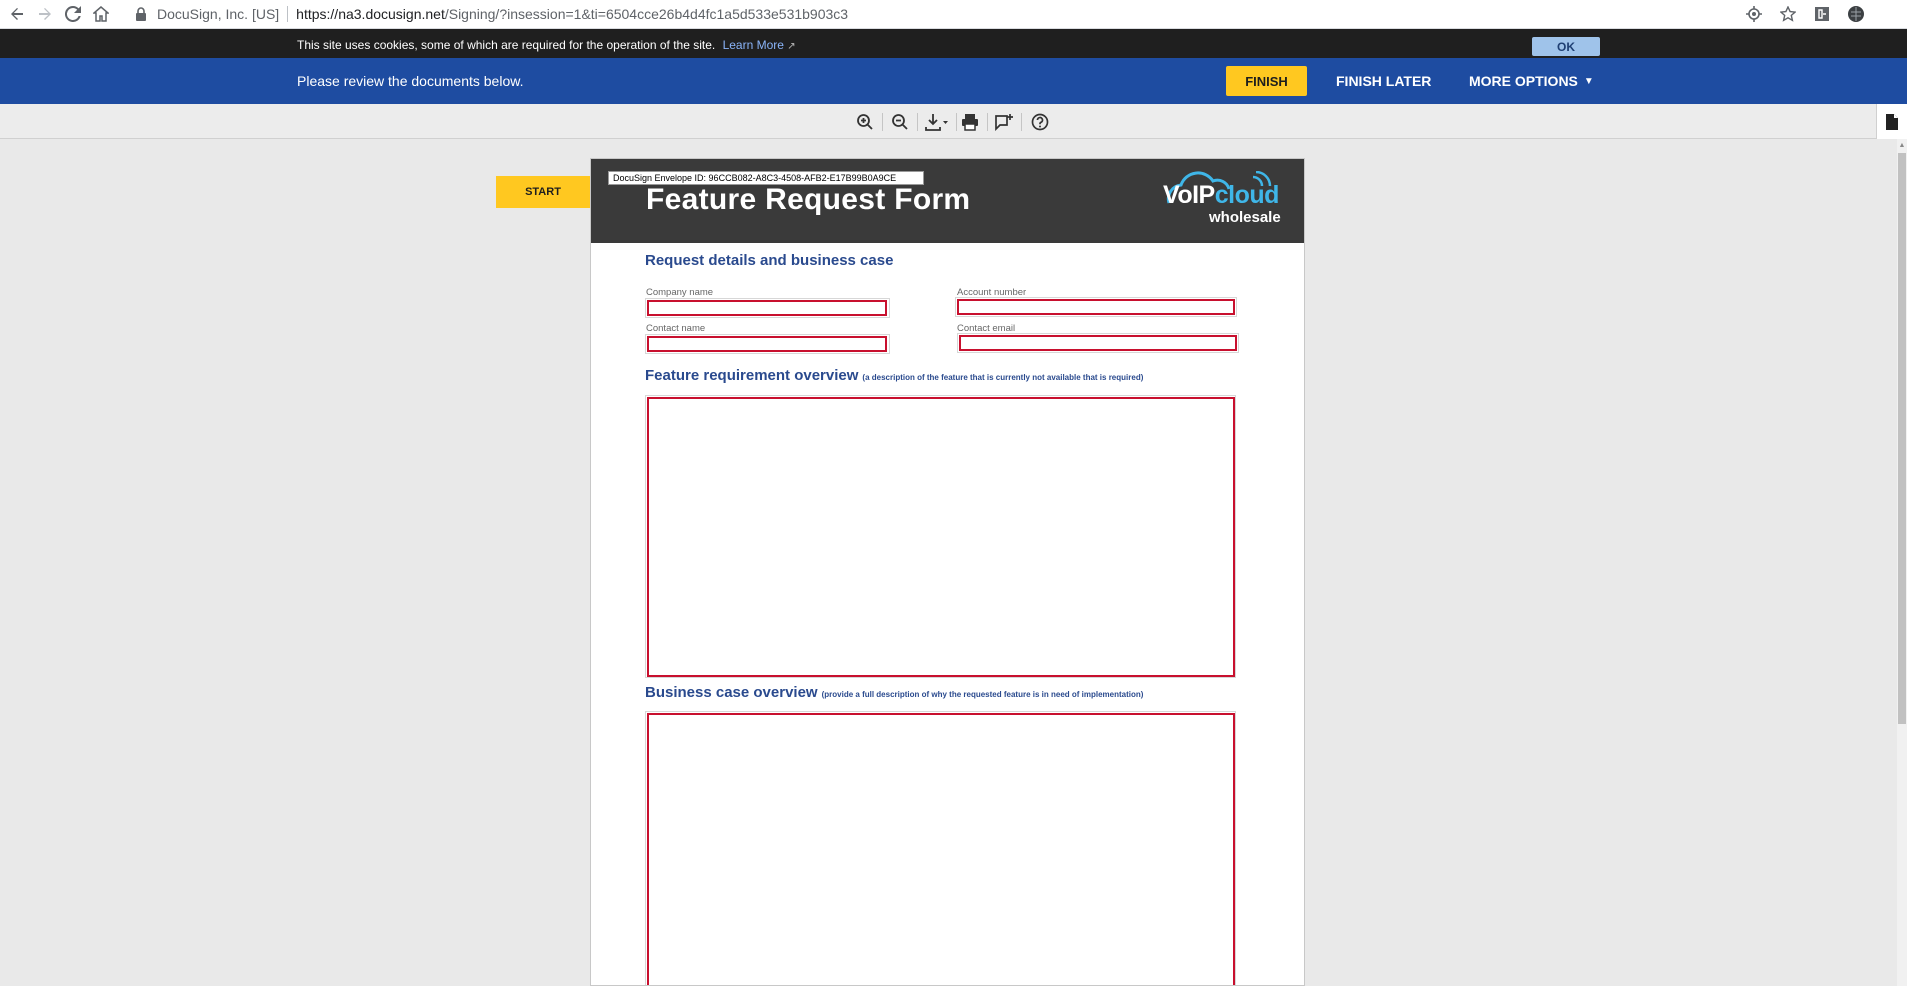 This screenshot has width=1907, height=986. I want to click on external-link-icon: ↗, so click(791, 46).